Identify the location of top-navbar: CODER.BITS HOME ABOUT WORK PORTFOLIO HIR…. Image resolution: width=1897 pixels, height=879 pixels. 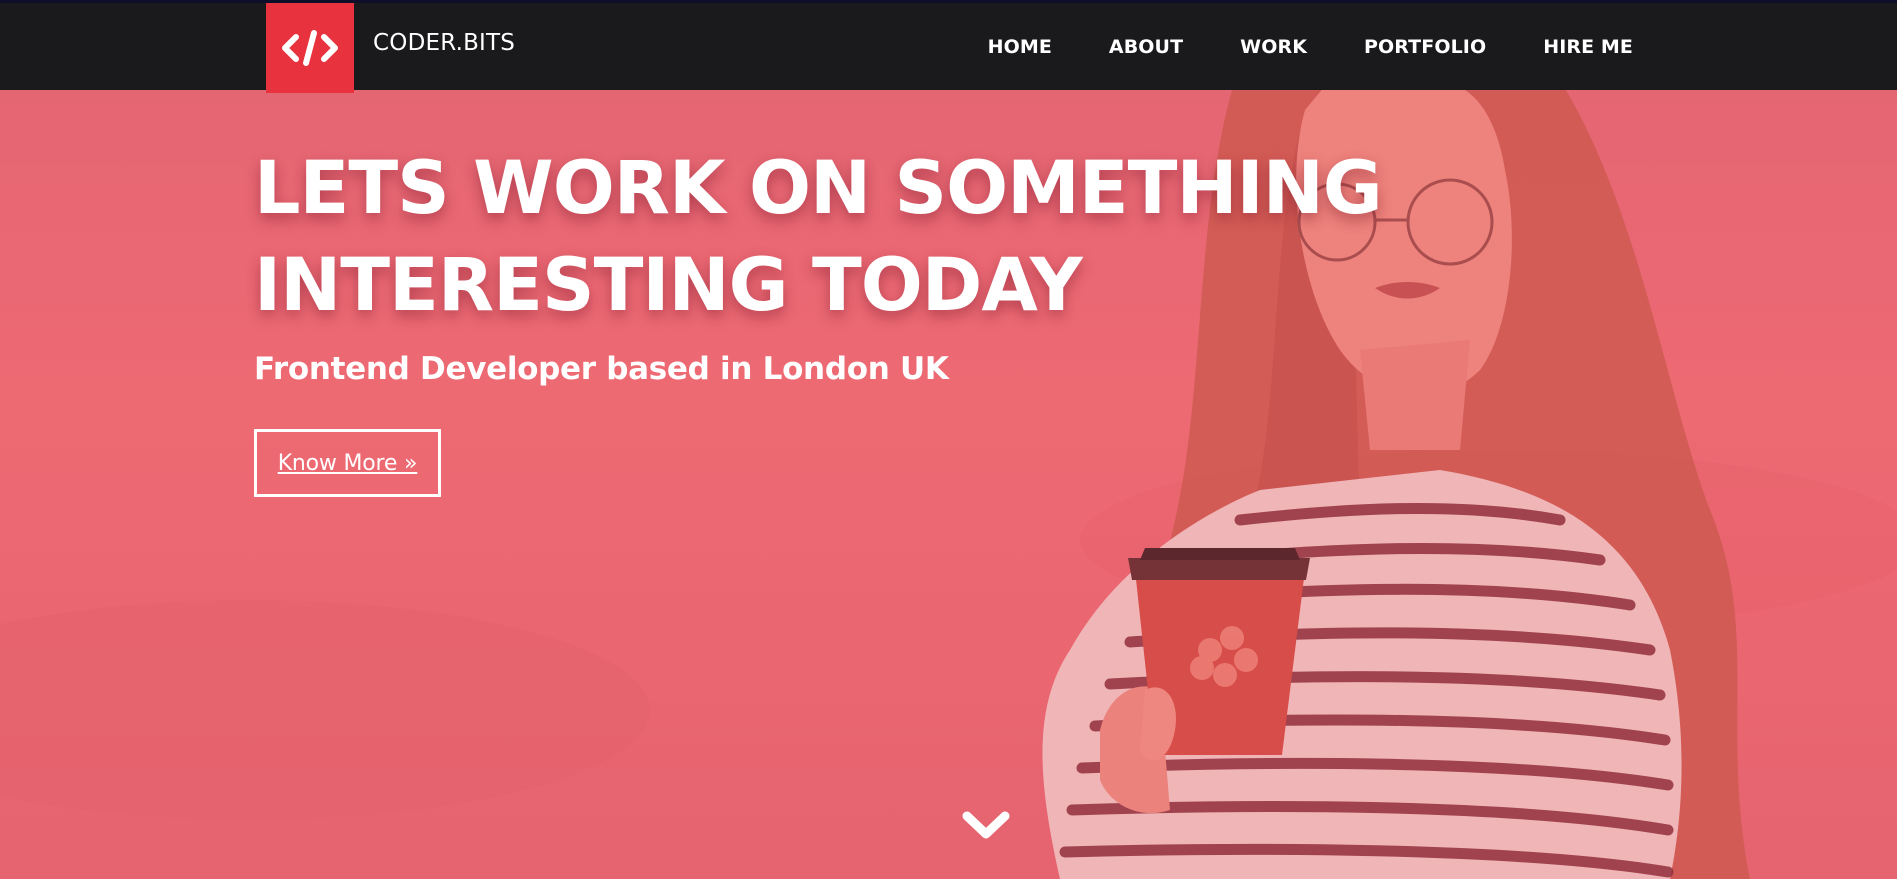
(948, 46).